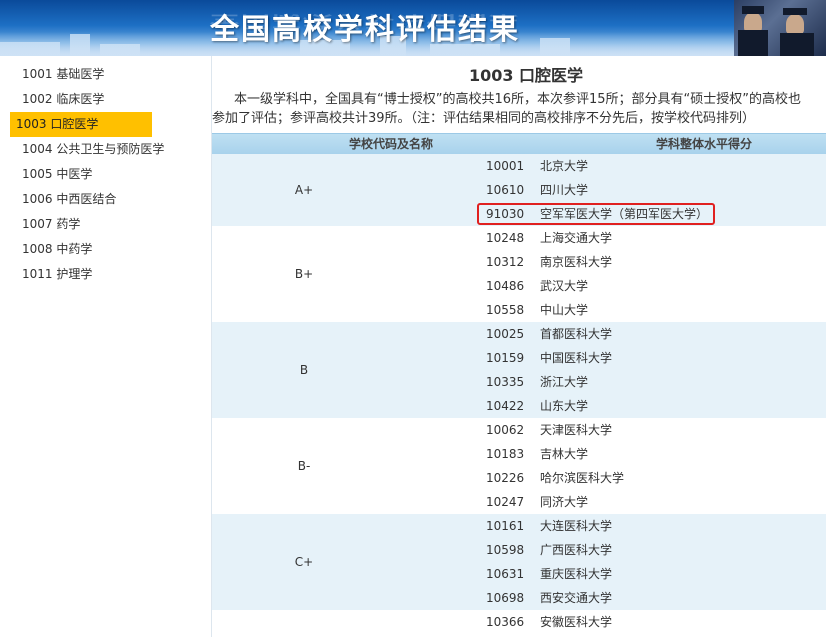 The width and height of the screenshot is (826, 637). What do you see at coordinates (80, 74) in the screenshot?
I see `sidebar-item-1001: 1001 基础医学` at bounding box center [80, 74].